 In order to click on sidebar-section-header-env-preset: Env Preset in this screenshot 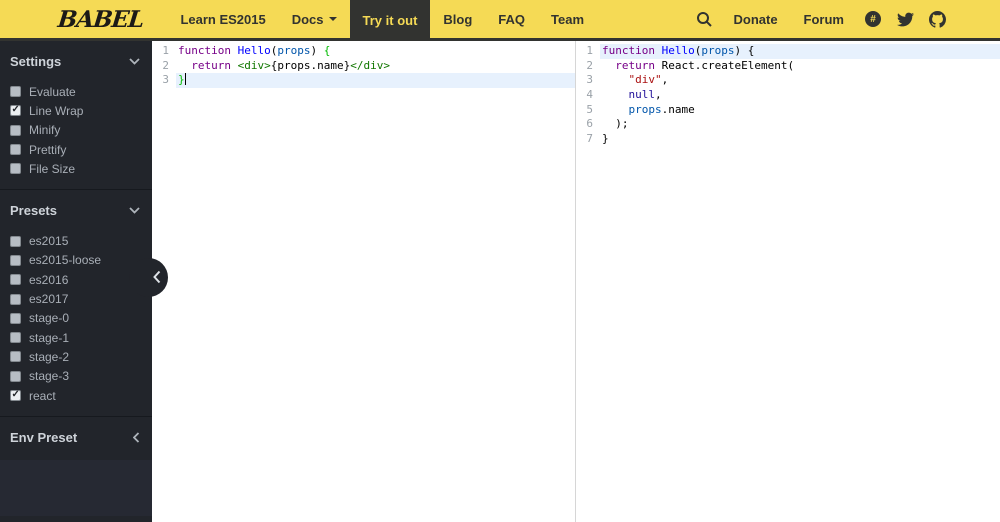, I will do `click(76, 444)`.